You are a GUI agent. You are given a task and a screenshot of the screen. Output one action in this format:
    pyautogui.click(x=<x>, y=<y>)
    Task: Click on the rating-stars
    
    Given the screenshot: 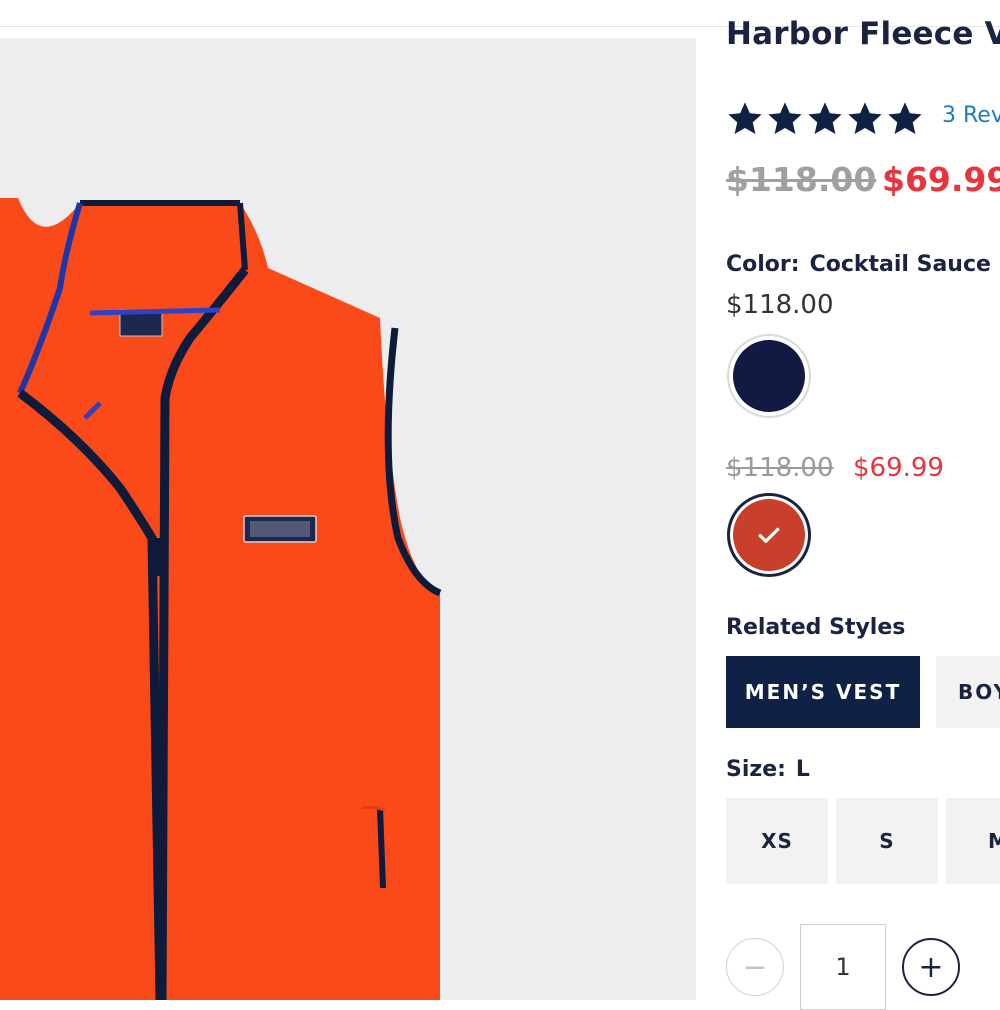 What is the action you would take?
    pyautogui.click(x=825, y=119)
    